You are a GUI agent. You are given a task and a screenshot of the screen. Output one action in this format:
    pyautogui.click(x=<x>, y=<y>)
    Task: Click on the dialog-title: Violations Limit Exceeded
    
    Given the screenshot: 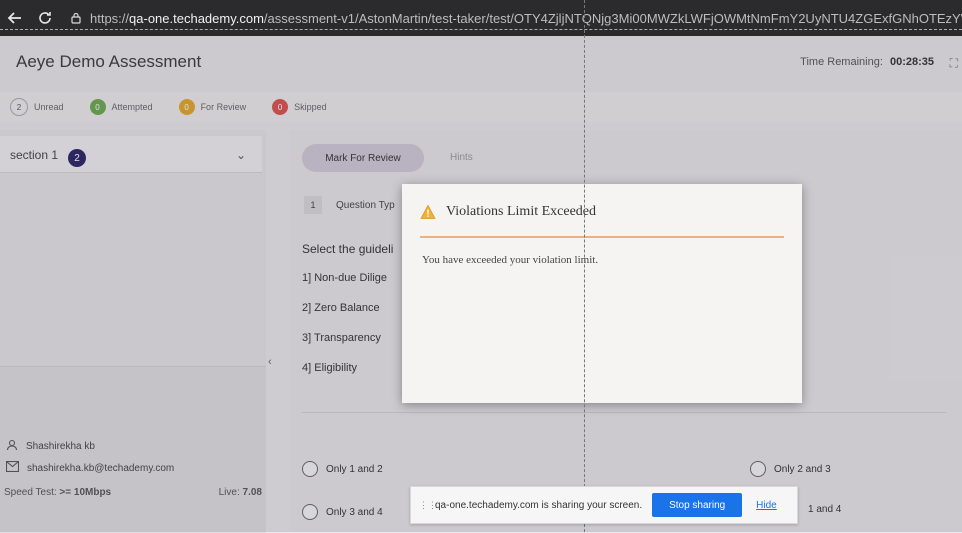 What is the action you would take?
    pyautogui.click(x=521, y=211)
    